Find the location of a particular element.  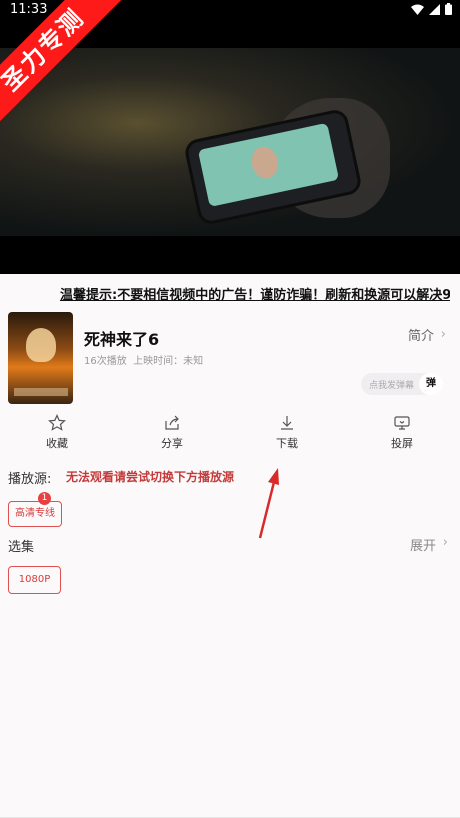

share-icon is located at coordinates (172, 422).